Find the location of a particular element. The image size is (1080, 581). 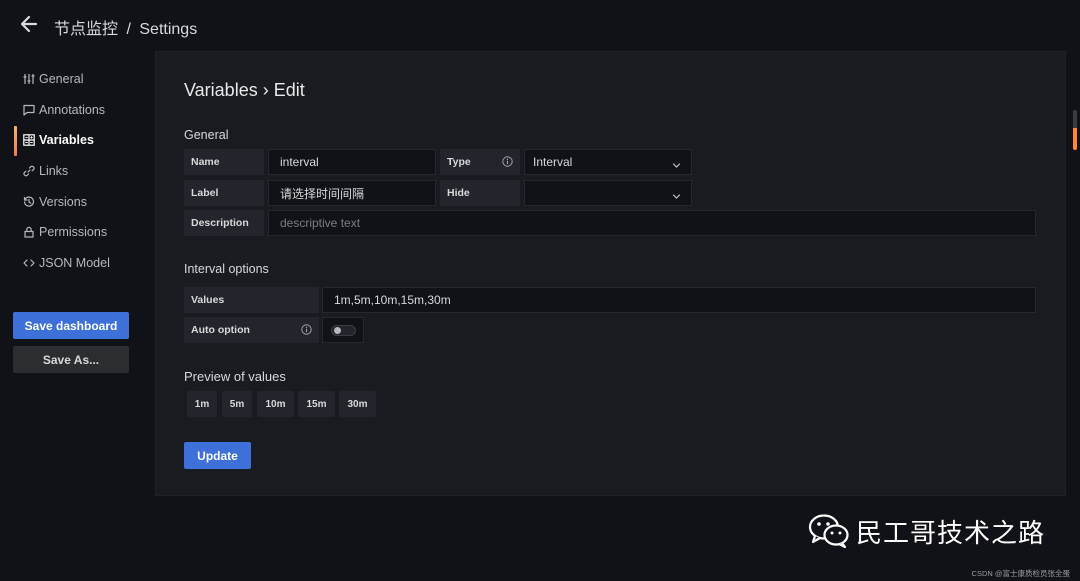

name-input: interval is located at coordinates (352, 162).